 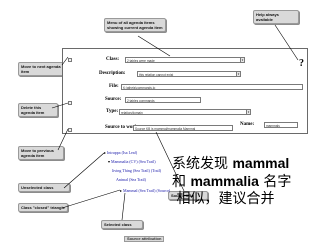 What do you see at coordinates (232, 181) in the screenshot?
I see `merge-suggestion-note: 系统发现 mammal 和 mammalia 名字 相似，建议合并` at bounding box center [232, 181].